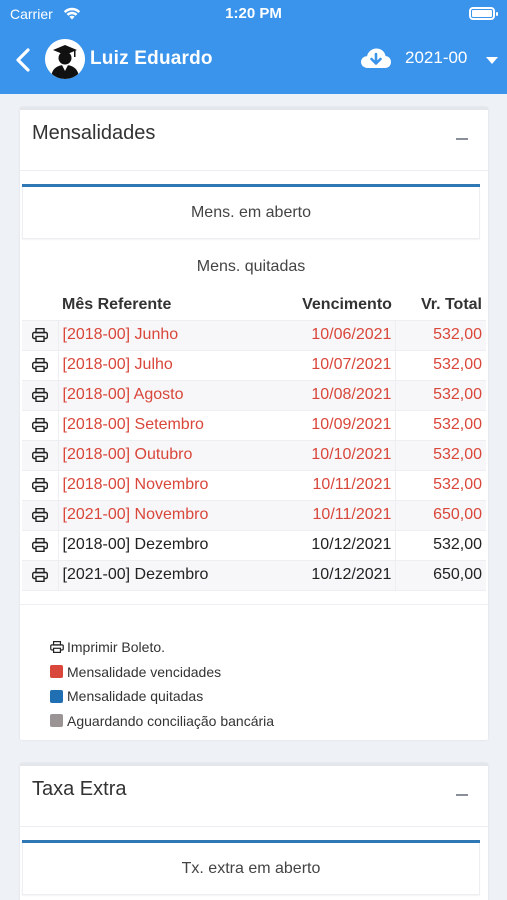 This screenshot has width=507, height=900. What do you see at coordinates (162, 454) in the screenshot?
I see `mes-referente-cell: [2018-00] Outubro` at bounding box center [162, 454].